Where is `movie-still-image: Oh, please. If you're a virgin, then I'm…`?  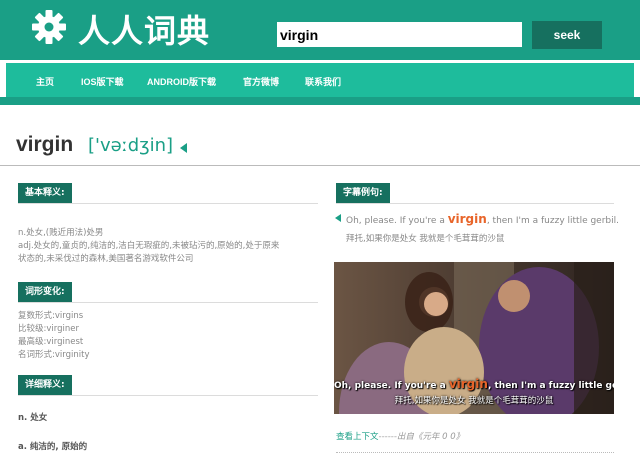 movie-still-image: Oh, please. If you're a virgin, then I'm… is located at coordinates (474, 338).